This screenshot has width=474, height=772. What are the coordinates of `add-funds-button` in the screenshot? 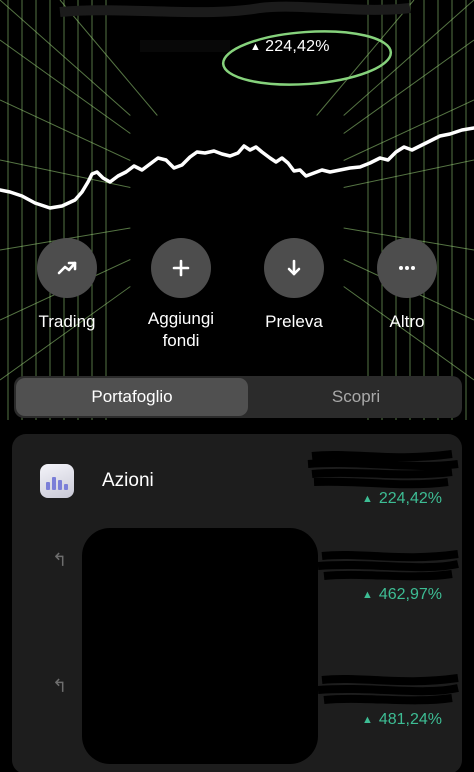 It's located at (181, 268).